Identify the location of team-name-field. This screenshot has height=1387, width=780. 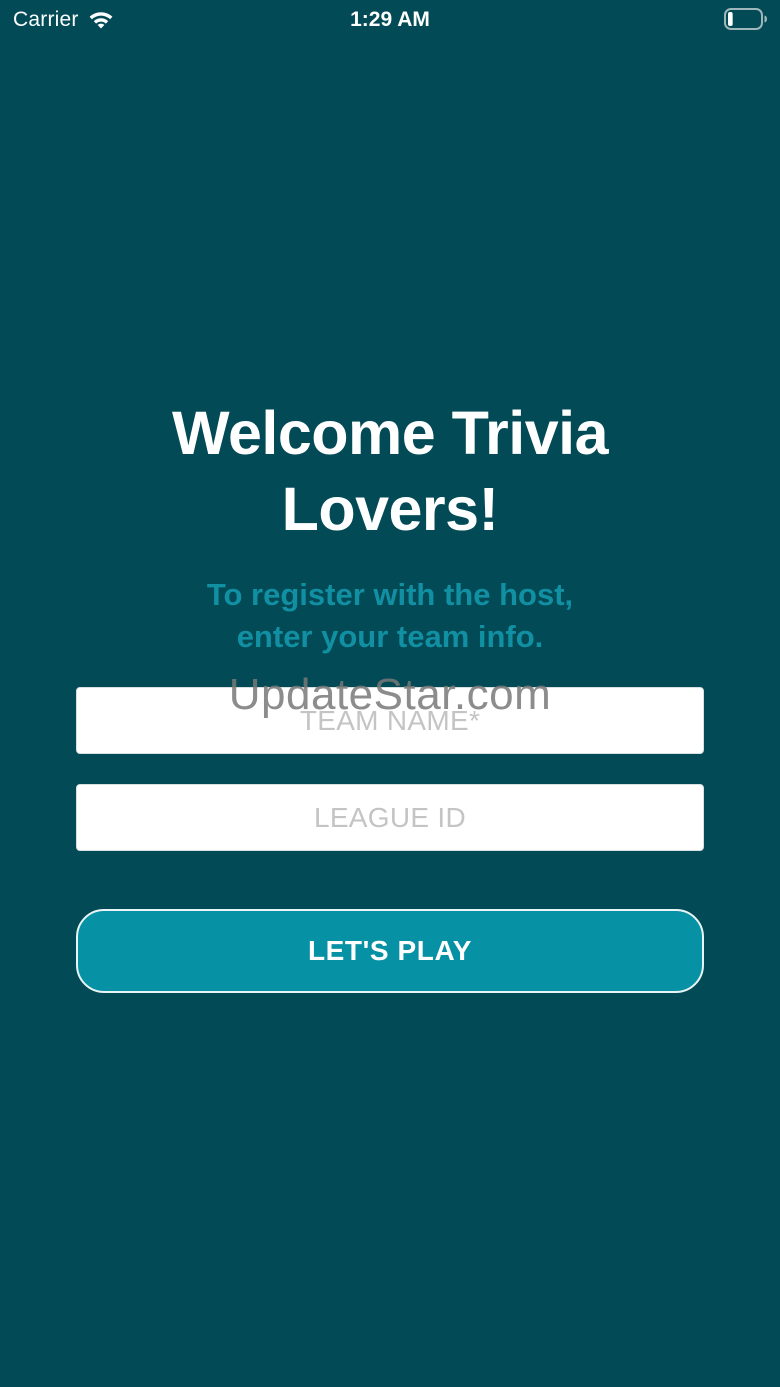
(390, 720).